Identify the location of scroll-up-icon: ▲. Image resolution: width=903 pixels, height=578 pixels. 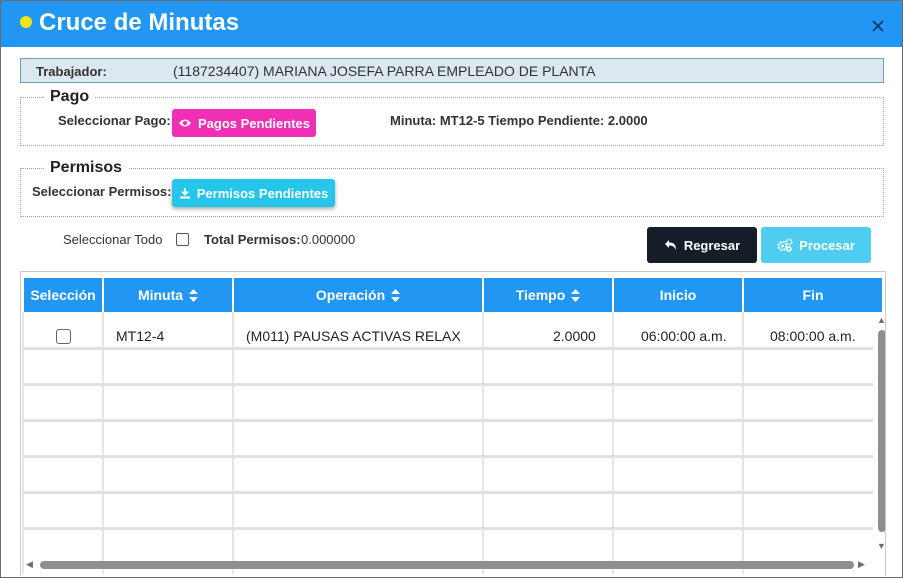
(881, 320).